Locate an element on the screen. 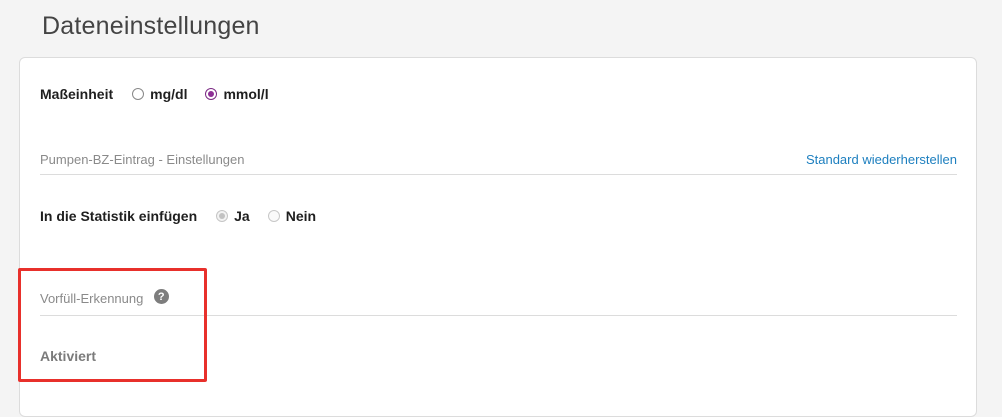 This screenshot has width=1002, height=417. unit-mgdl-radio is located at coordinates (138, 94).